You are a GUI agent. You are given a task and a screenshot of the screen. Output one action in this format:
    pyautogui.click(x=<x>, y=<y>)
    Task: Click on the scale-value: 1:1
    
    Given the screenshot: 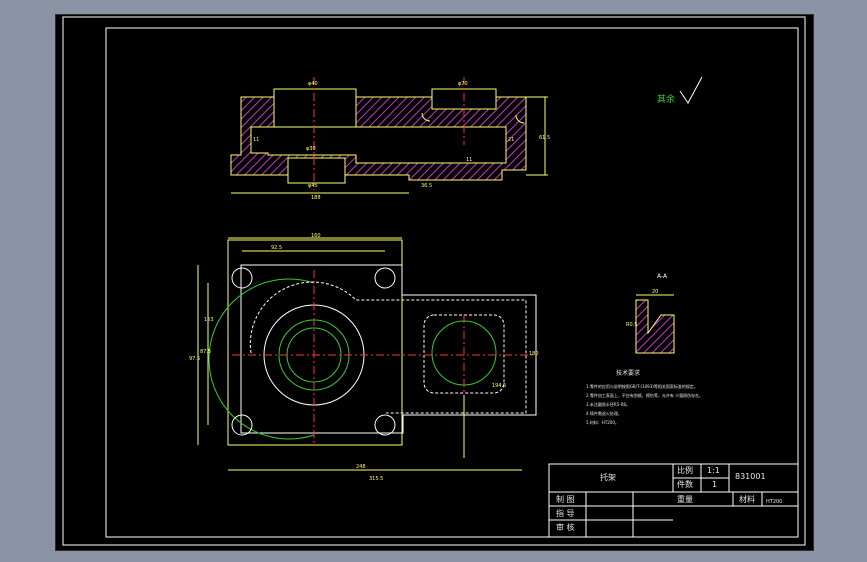 What is the action you would take?
    pyautogui.click(x=713, y=470)
    